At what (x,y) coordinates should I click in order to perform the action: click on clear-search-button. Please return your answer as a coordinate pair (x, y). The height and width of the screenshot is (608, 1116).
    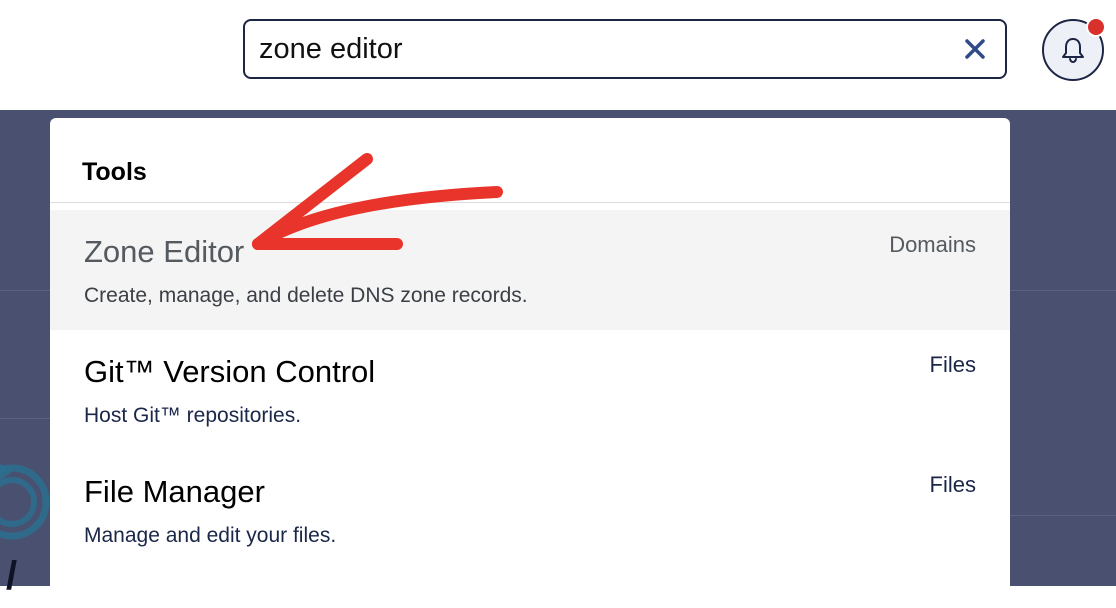
    Looking at the image, I should click on (975, 49).